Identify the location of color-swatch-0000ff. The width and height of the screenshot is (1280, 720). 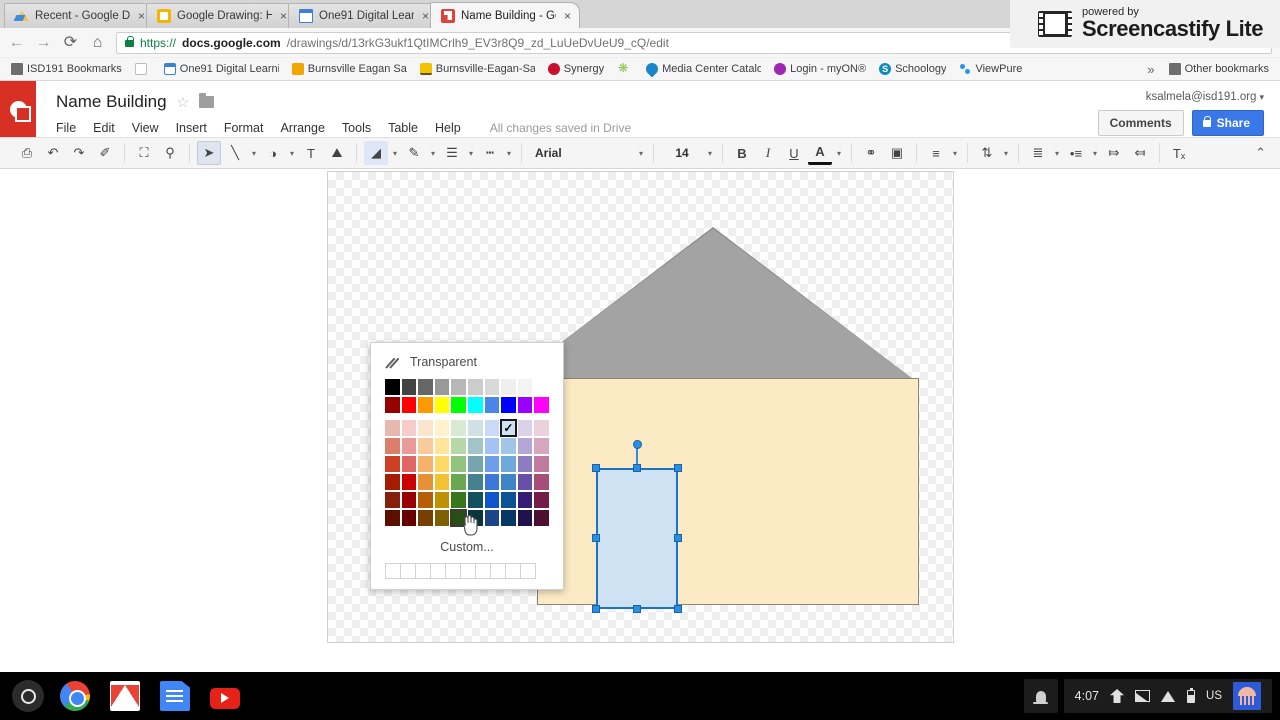
(508, 405).